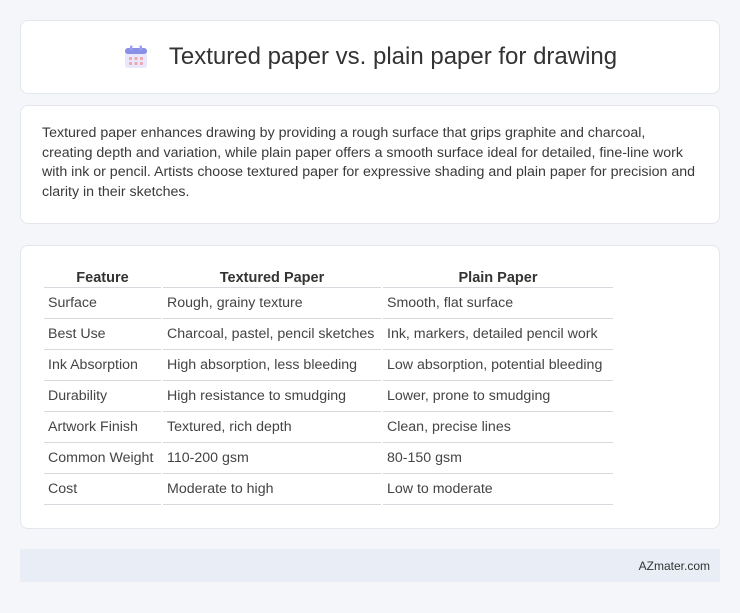 Image resolution: width=740 pixels, height=613 pixels. What do you see at coordinates (272, 365) in the screenshot?
I see `table-cell: High absorption, less bleeding` at bounding box center [272, 365].